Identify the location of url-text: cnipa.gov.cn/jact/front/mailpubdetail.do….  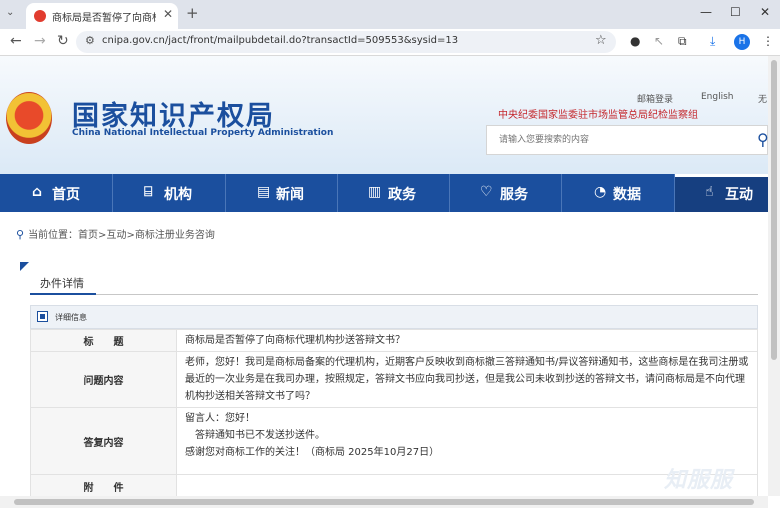
(280, 40).